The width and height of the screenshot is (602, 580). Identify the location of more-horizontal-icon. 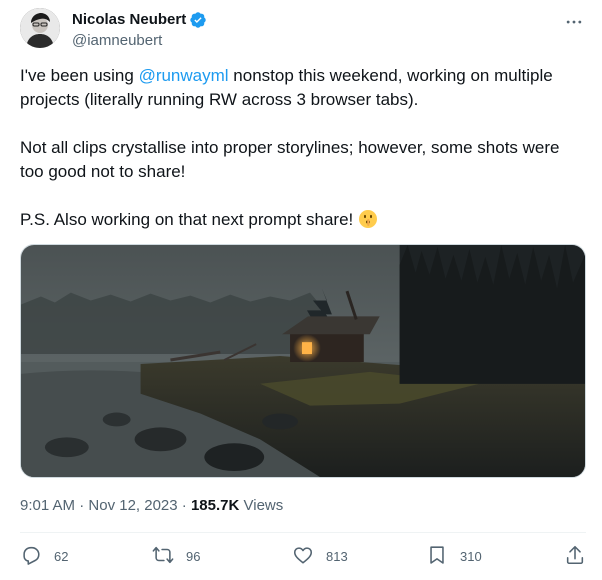
(574, 22).